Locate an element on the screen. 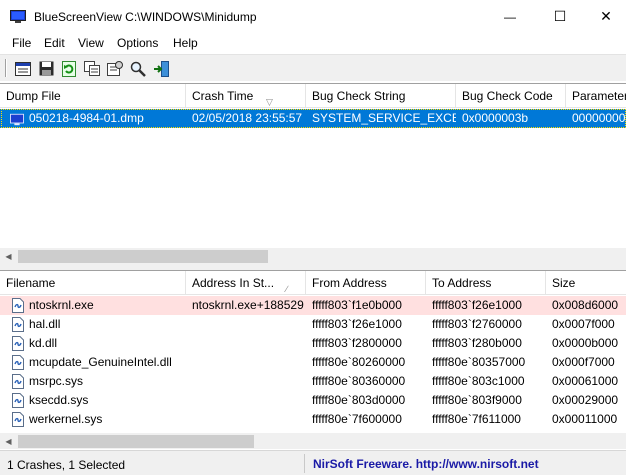  menu-edit: Edit is located at coordinates (54, 43).